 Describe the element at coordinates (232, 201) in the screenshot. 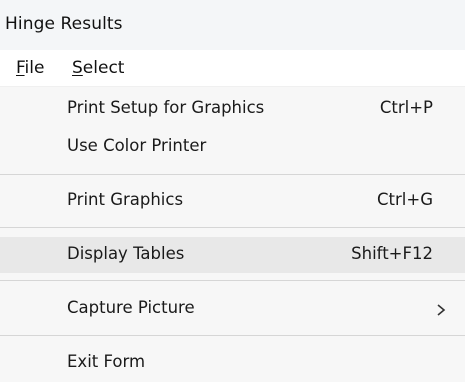

I see `menu-item-print-graphics: Print Graphics Ctrl+G` at that location.